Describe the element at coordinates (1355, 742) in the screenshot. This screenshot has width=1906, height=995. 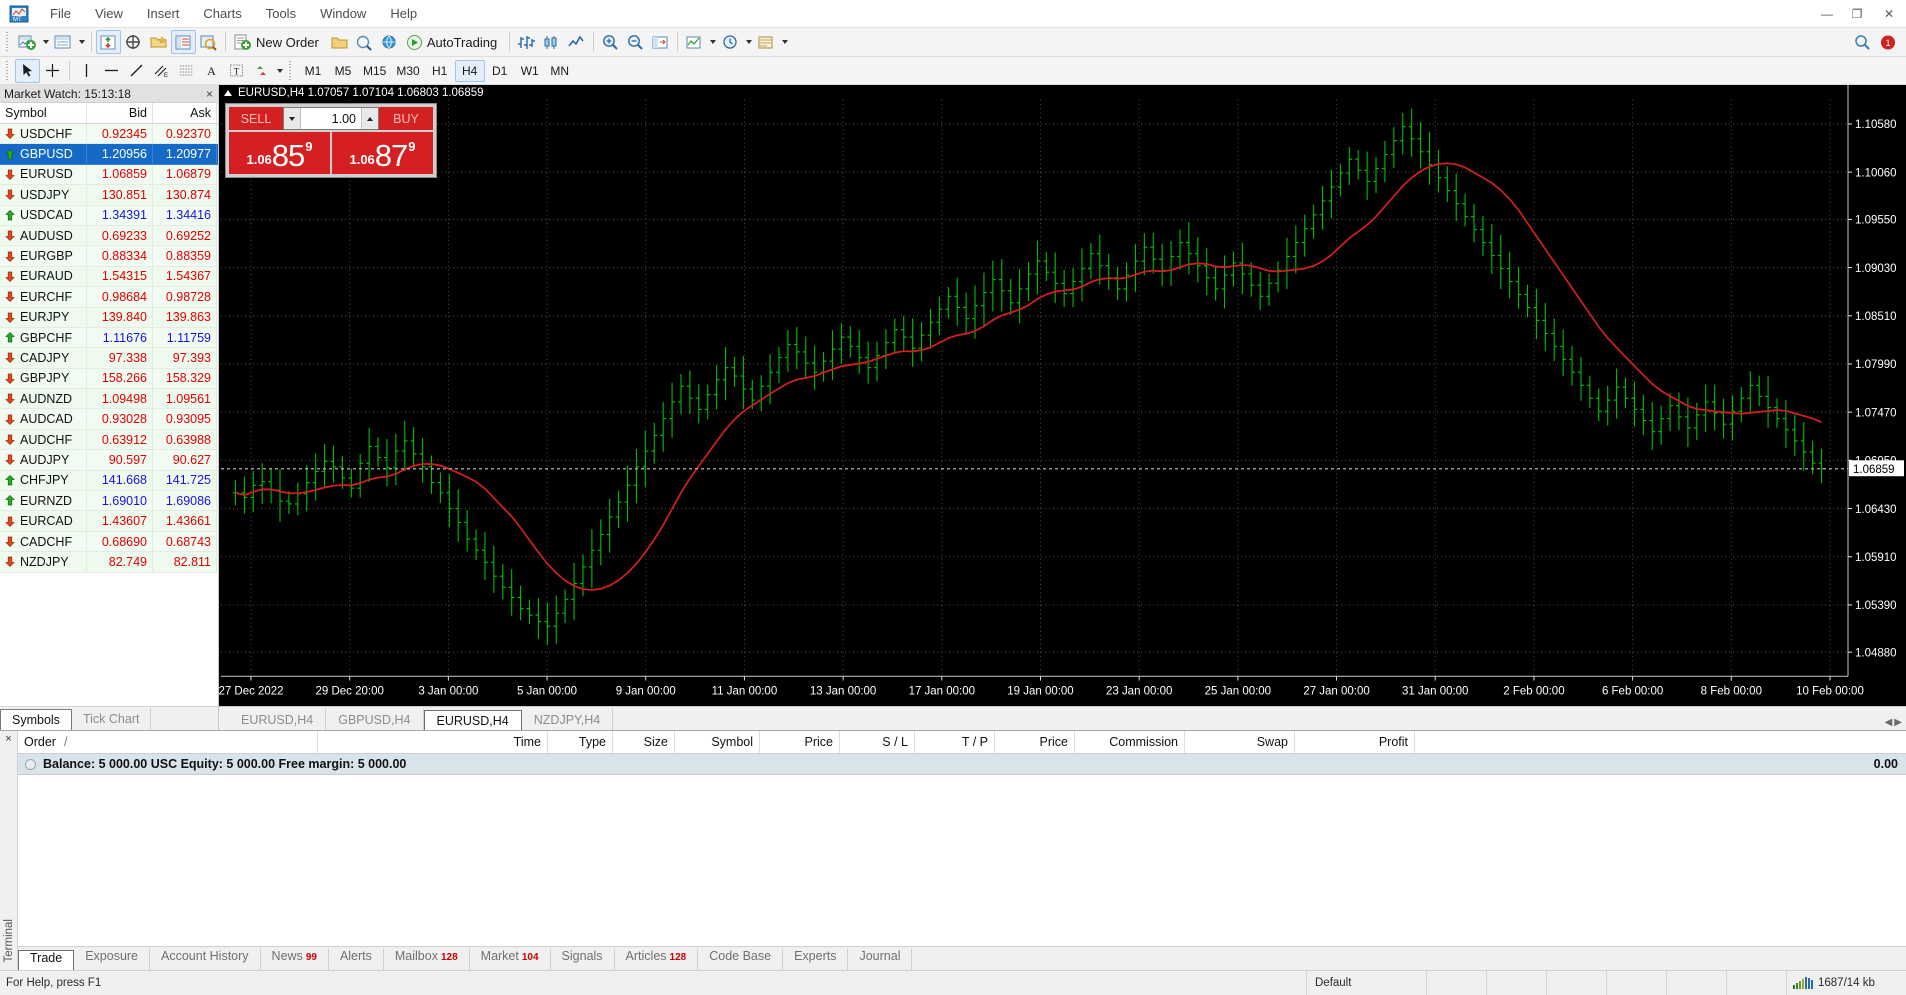
I see `orders-column-profit: Profit` at that location.